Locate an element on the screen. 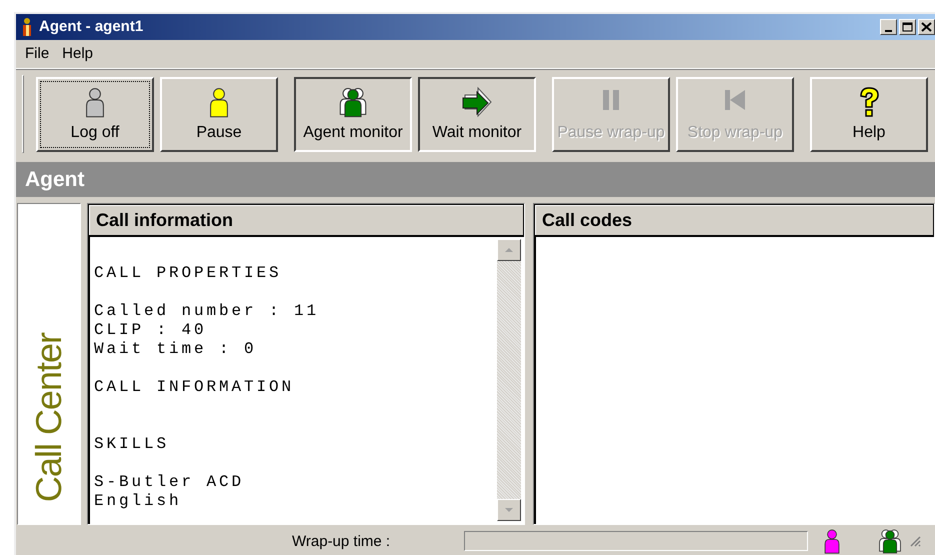 This screenshot has width=935, height=555. caret-up-icon is located at coordinates (509, 250).